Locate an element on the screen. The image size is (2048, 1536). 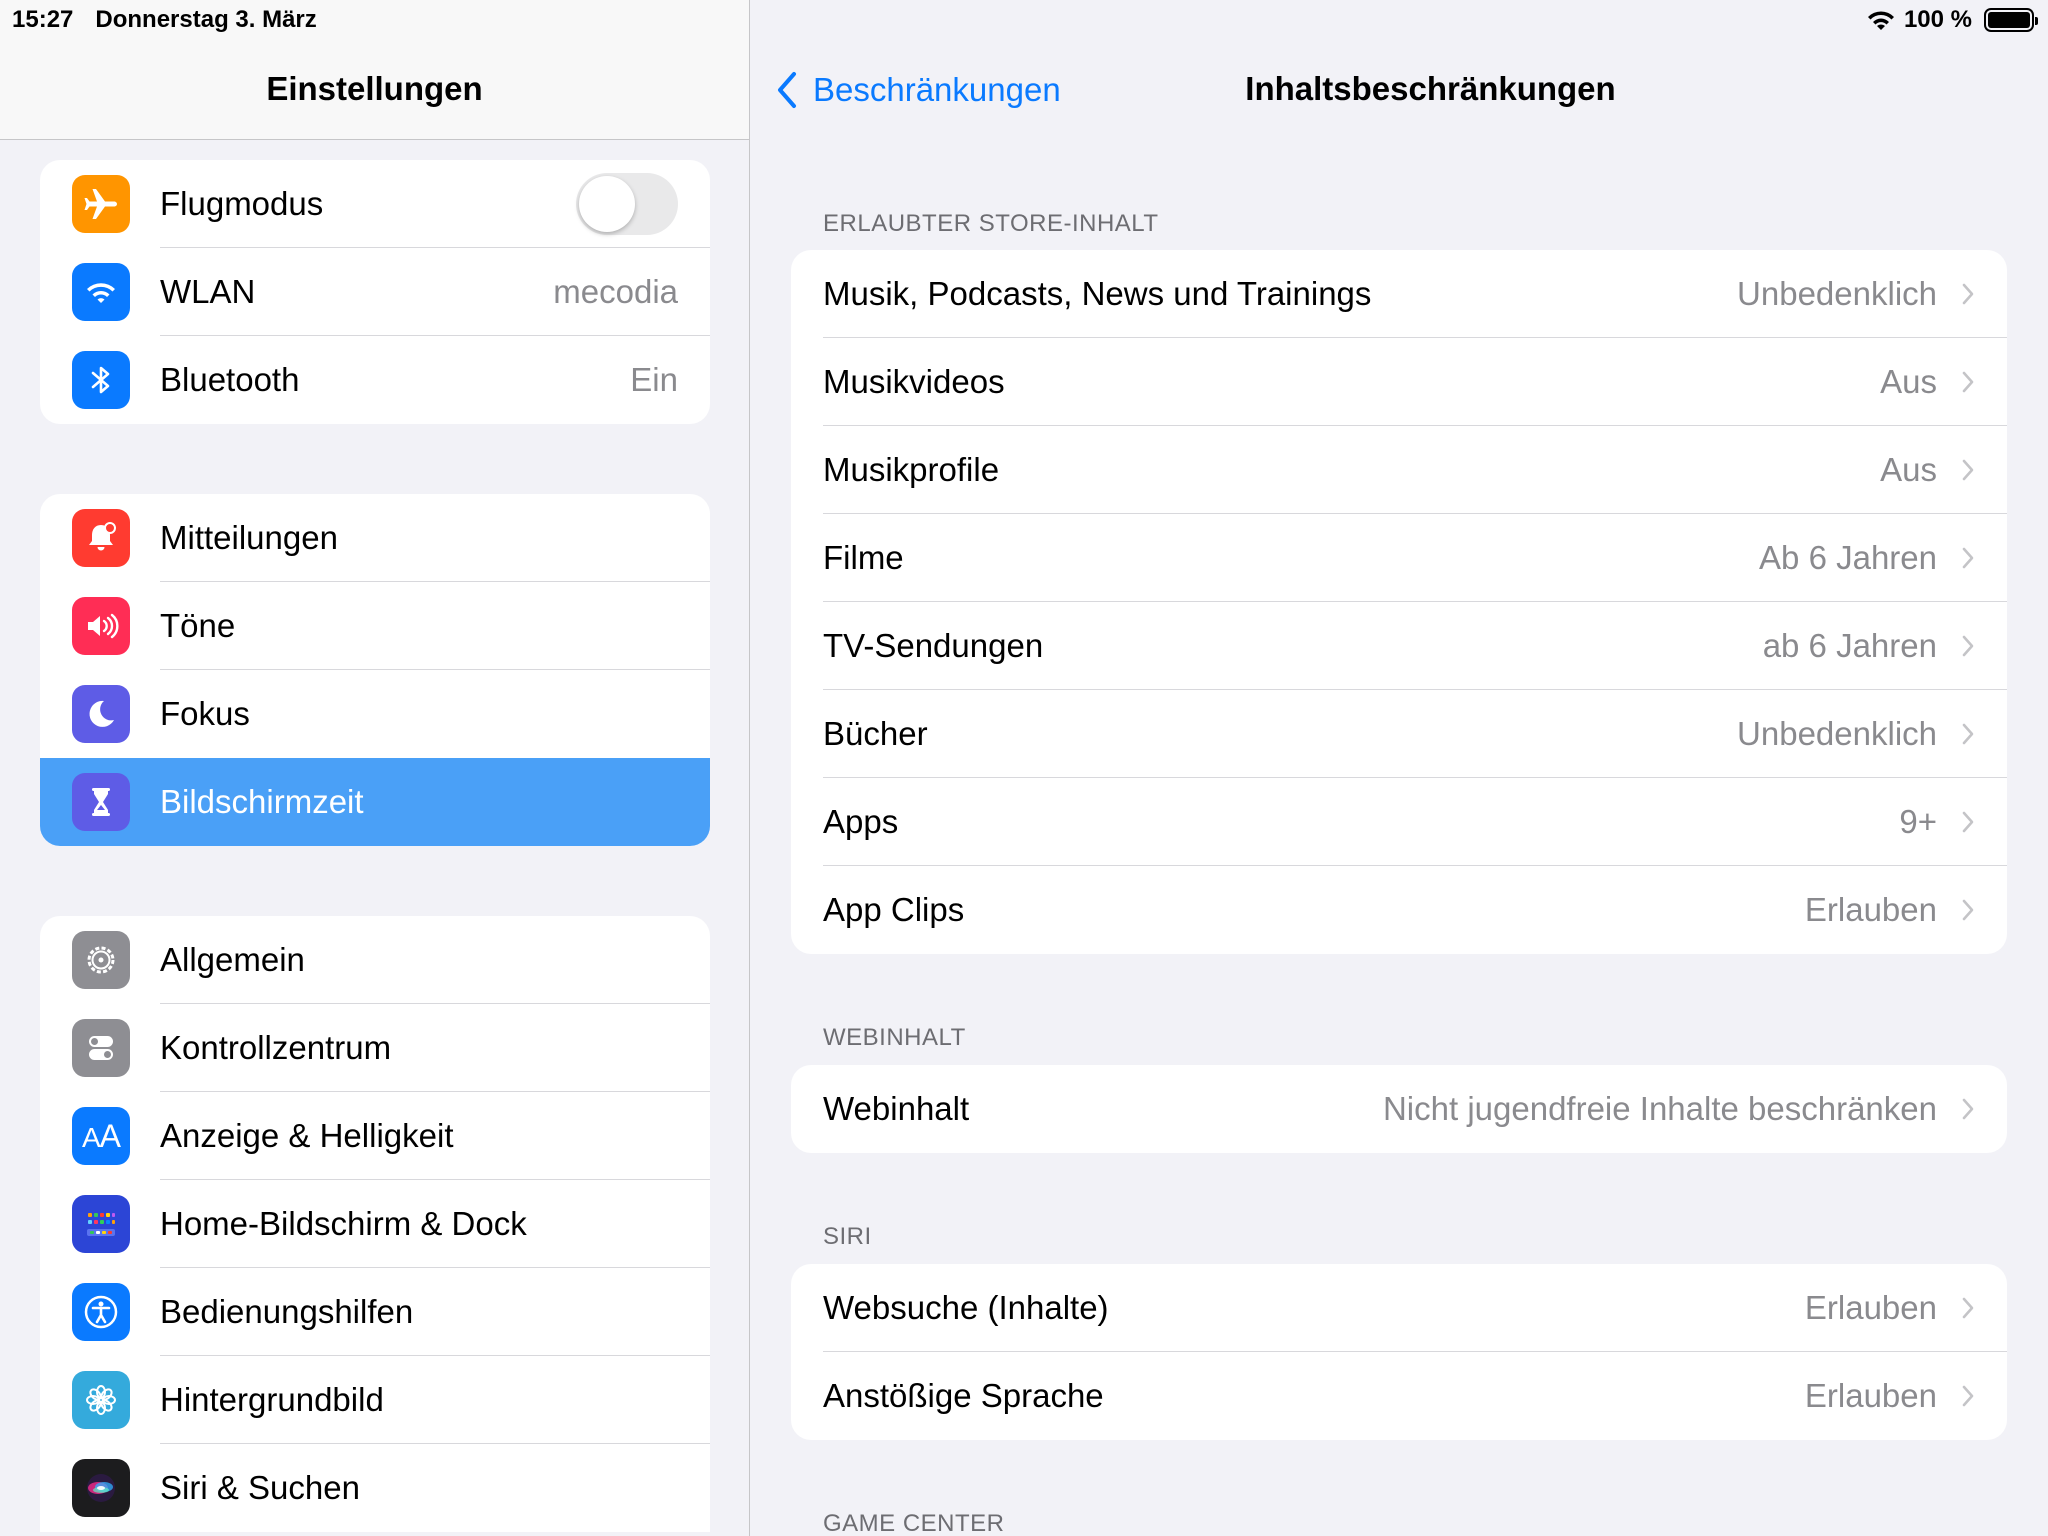
row-value: ab 6 Jahren is located at coordinates (1849, 645).